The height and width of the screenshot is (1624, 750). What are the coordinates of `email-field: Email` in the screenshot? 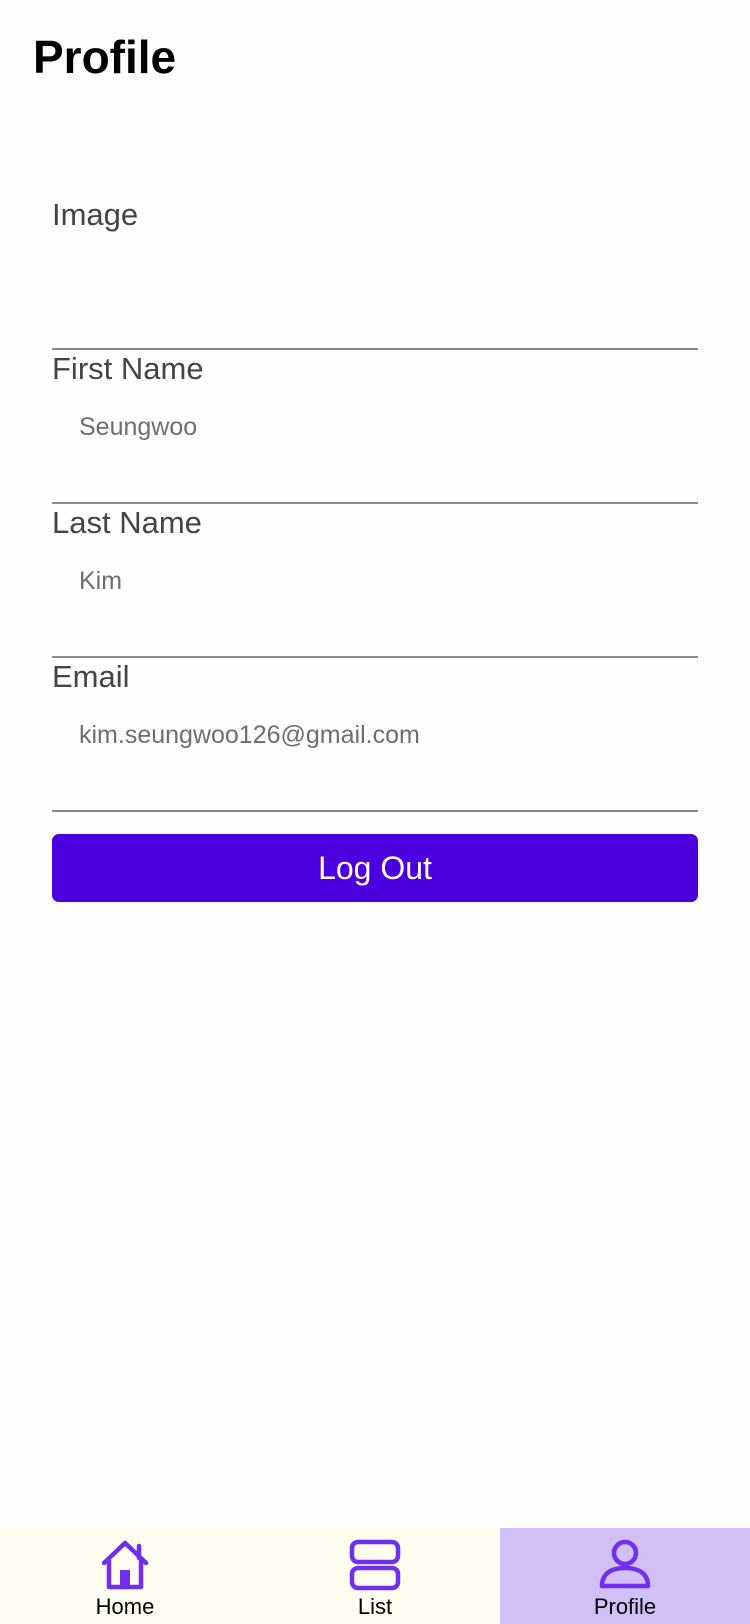 It's located at (375, 735).